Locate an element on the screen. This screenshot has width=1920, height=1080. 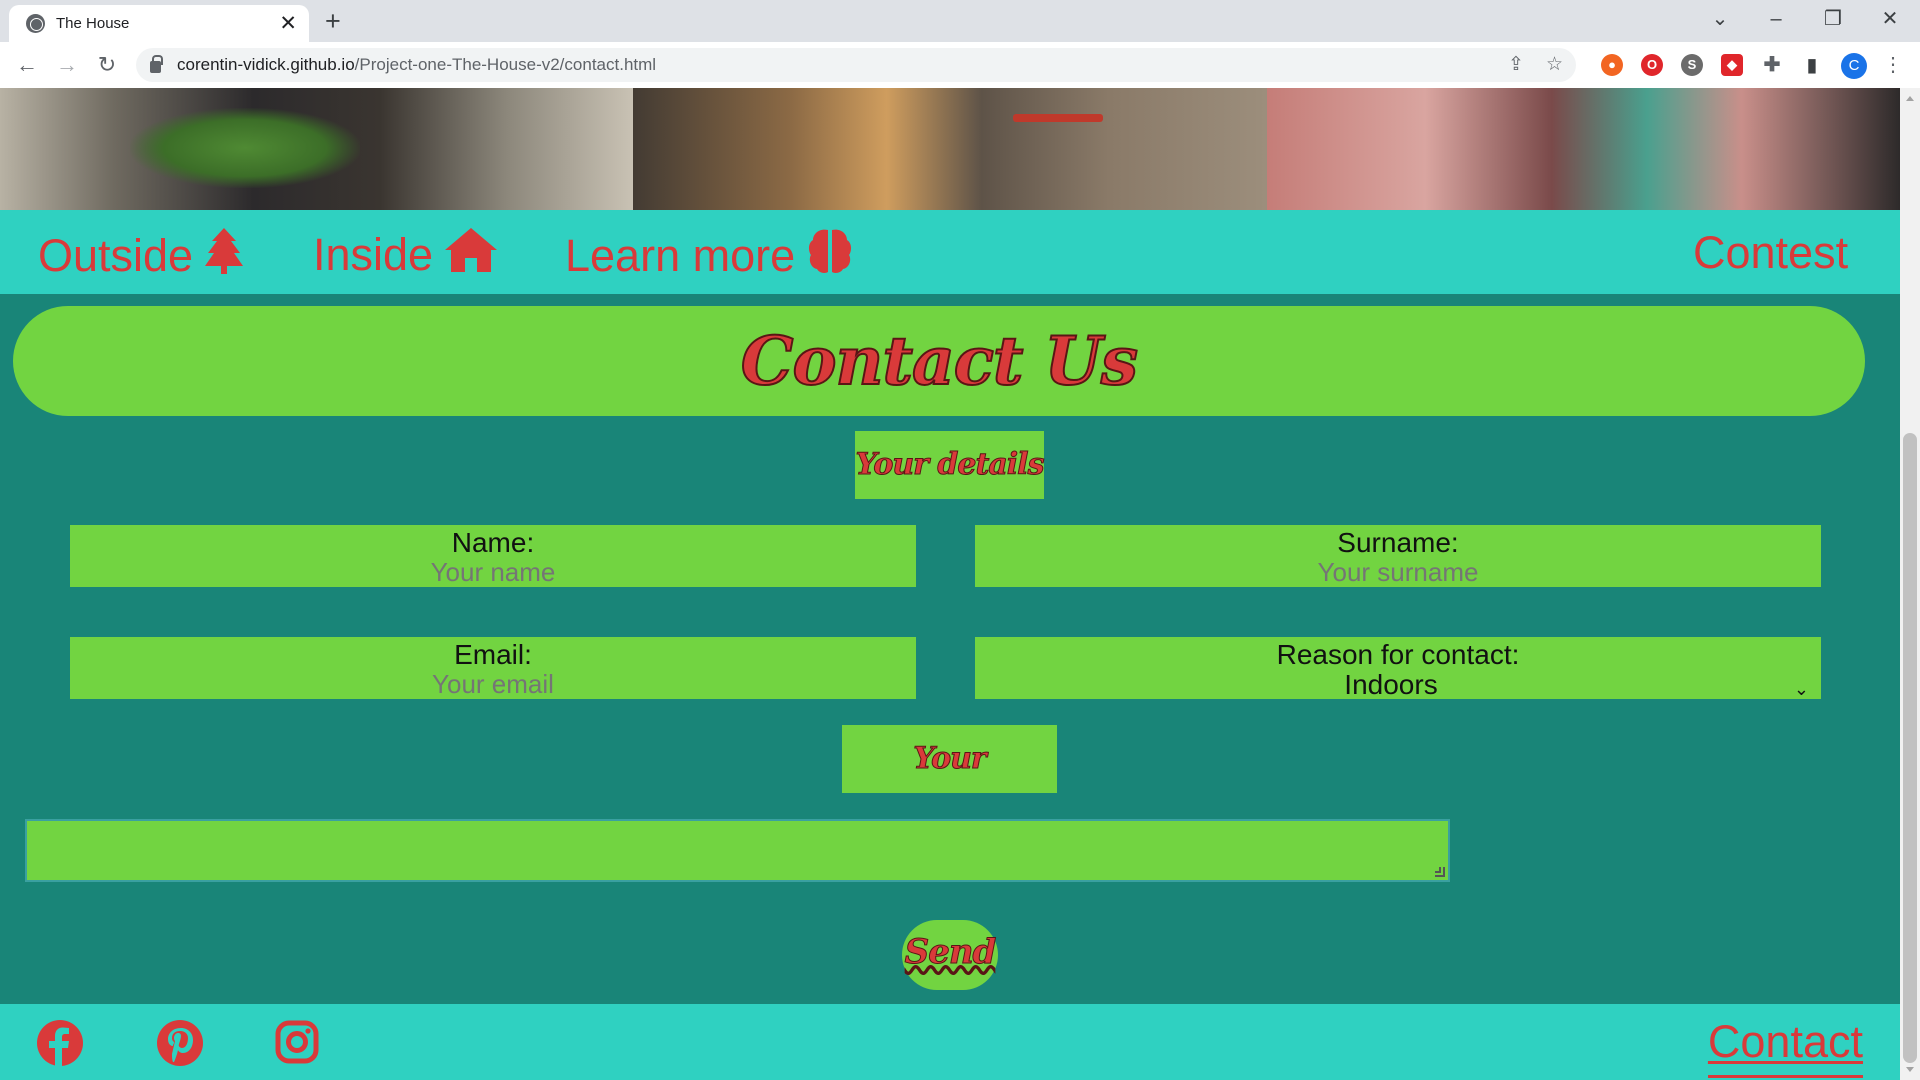
reason-selected-value: Indoors is located at coordinates (1391, 684).